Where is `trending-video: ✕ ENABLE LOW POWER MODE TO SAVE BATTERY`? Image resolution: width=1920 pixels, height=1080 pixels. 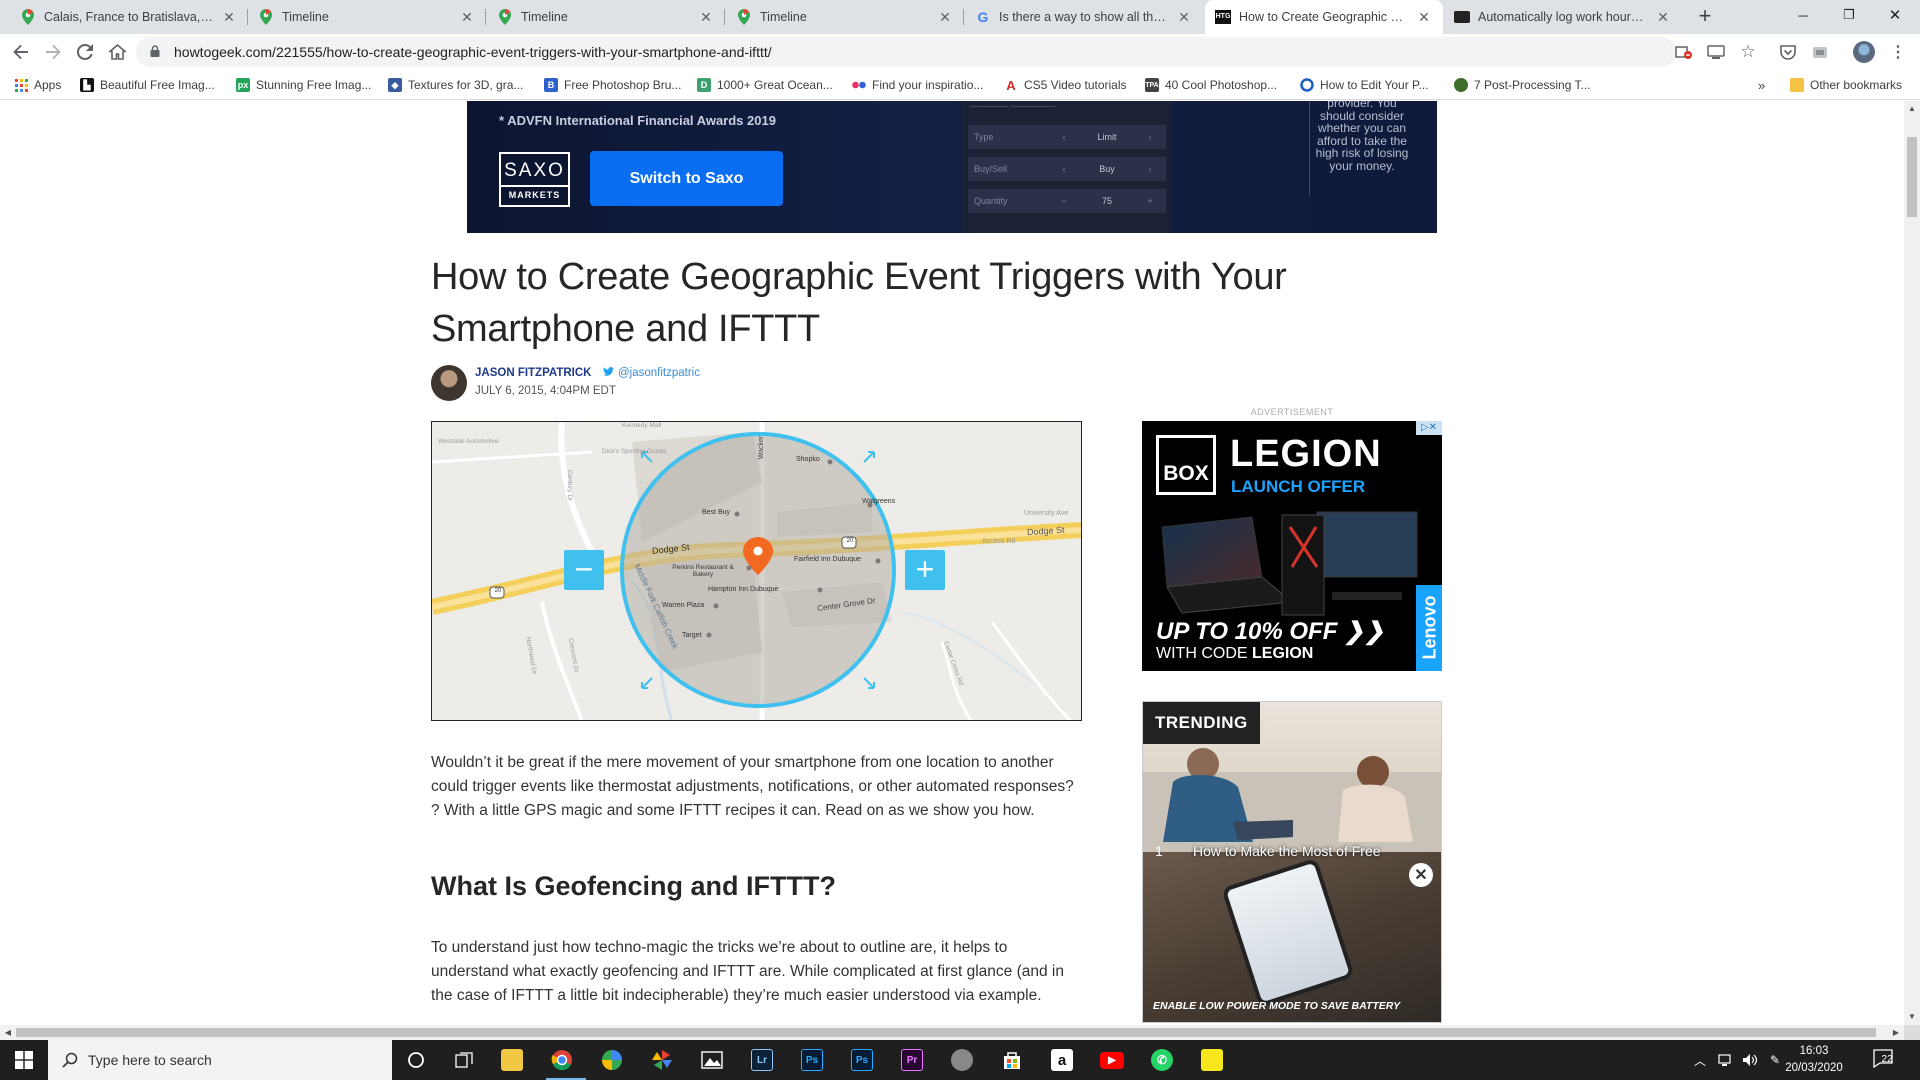
trending-video: ✕ ENABLE LOW POWER MODE TO SAVE BATTERY is located at coordinates (1292, 937).